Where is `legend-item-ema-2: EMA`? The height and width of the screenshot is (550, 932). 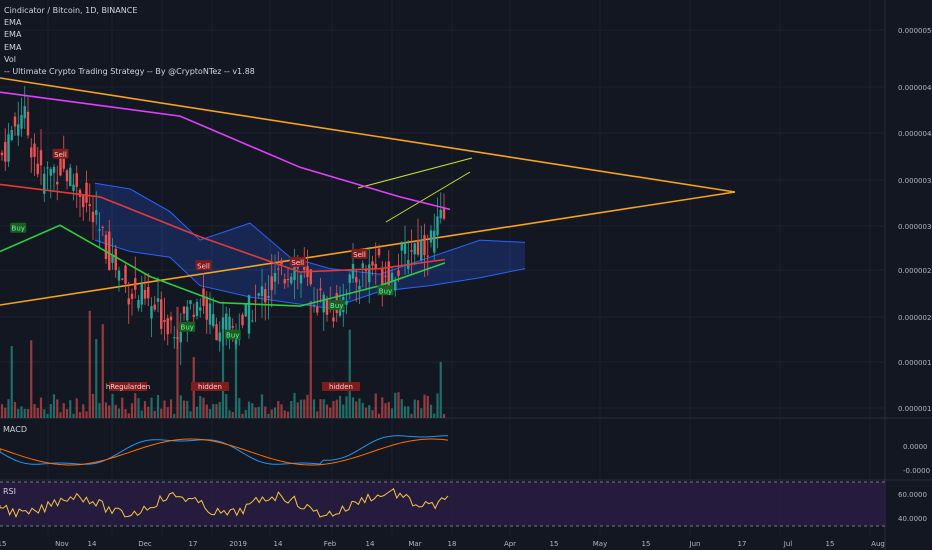 legend-item-ema-2: EMA is located at coordinates (13, 35).